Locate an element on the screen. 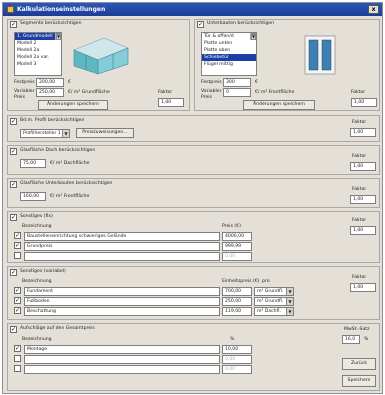 This screenshot has width=385, height=395. profile-manufacturer-select: Profilhersteller 1 ▼ is located at coordinates (45, 133).